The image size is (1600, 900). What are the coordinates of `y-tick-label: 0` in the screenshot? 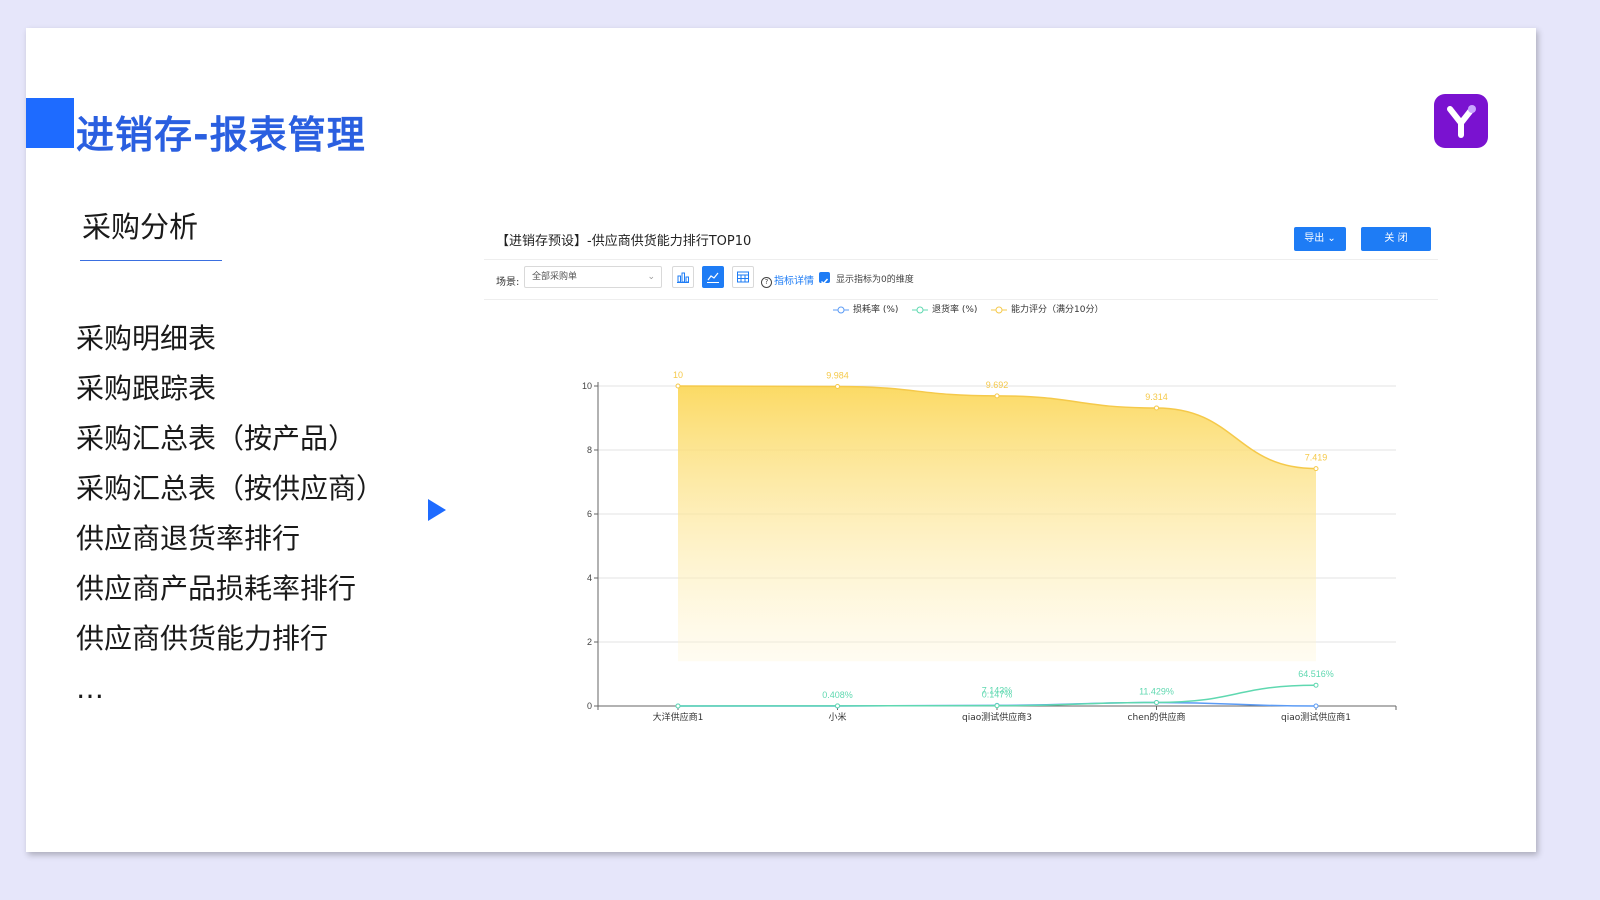 It's located at (589, 706).